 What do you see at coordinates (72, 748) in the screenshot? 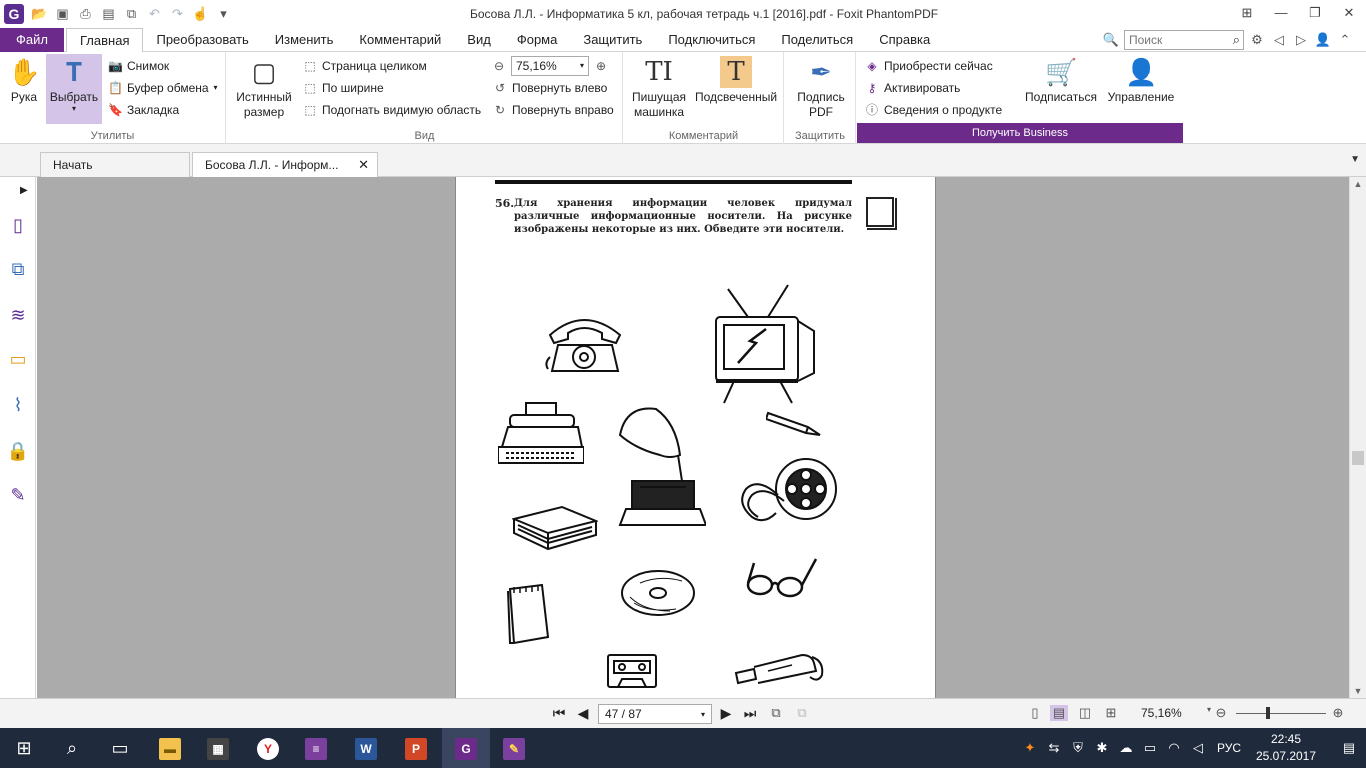
I see `taskbar-search-icon: ⌕` at bounding box center [72, 748].